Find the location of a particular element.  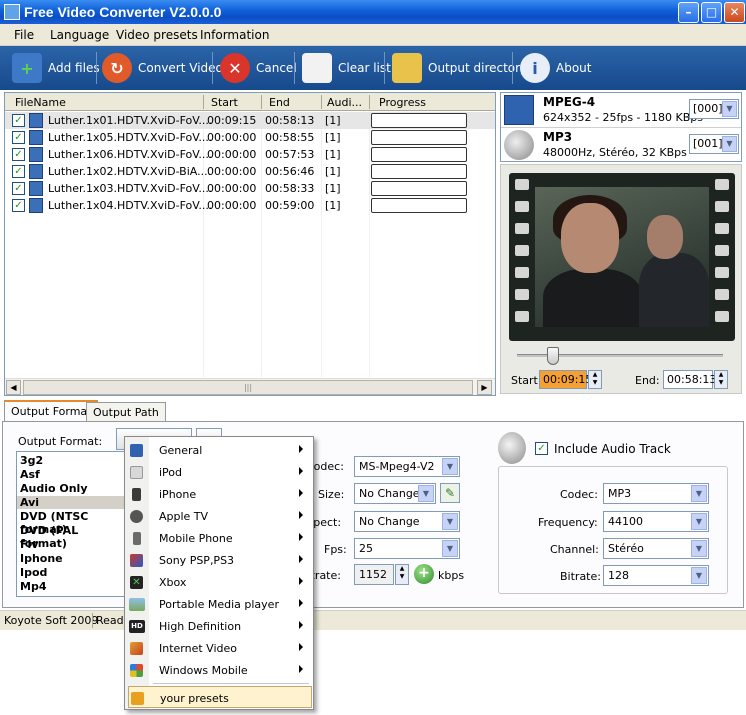

menu-item-your-presets: your presets is located at coordinates (220, 697).